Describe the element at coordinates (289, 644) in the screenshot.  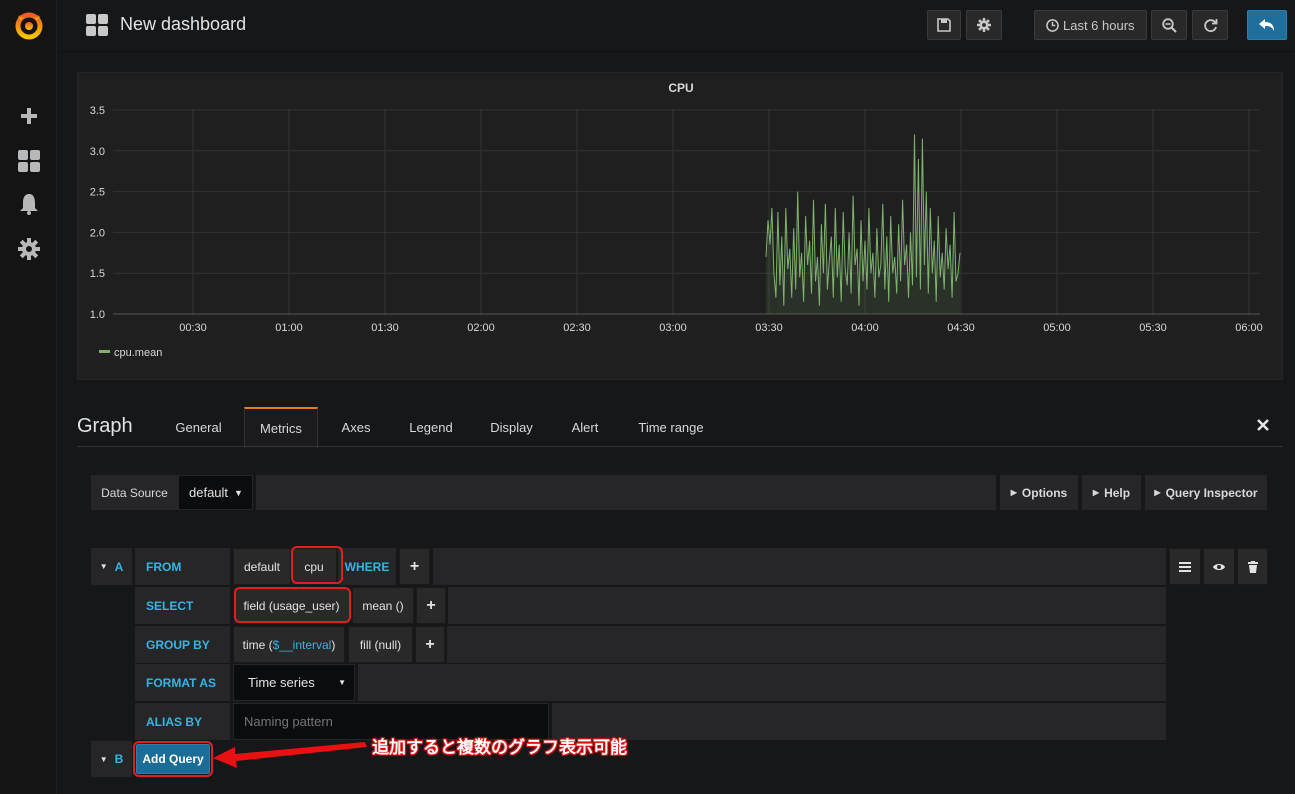
I see `time-interval-segment: time ($__interval)` at that location.